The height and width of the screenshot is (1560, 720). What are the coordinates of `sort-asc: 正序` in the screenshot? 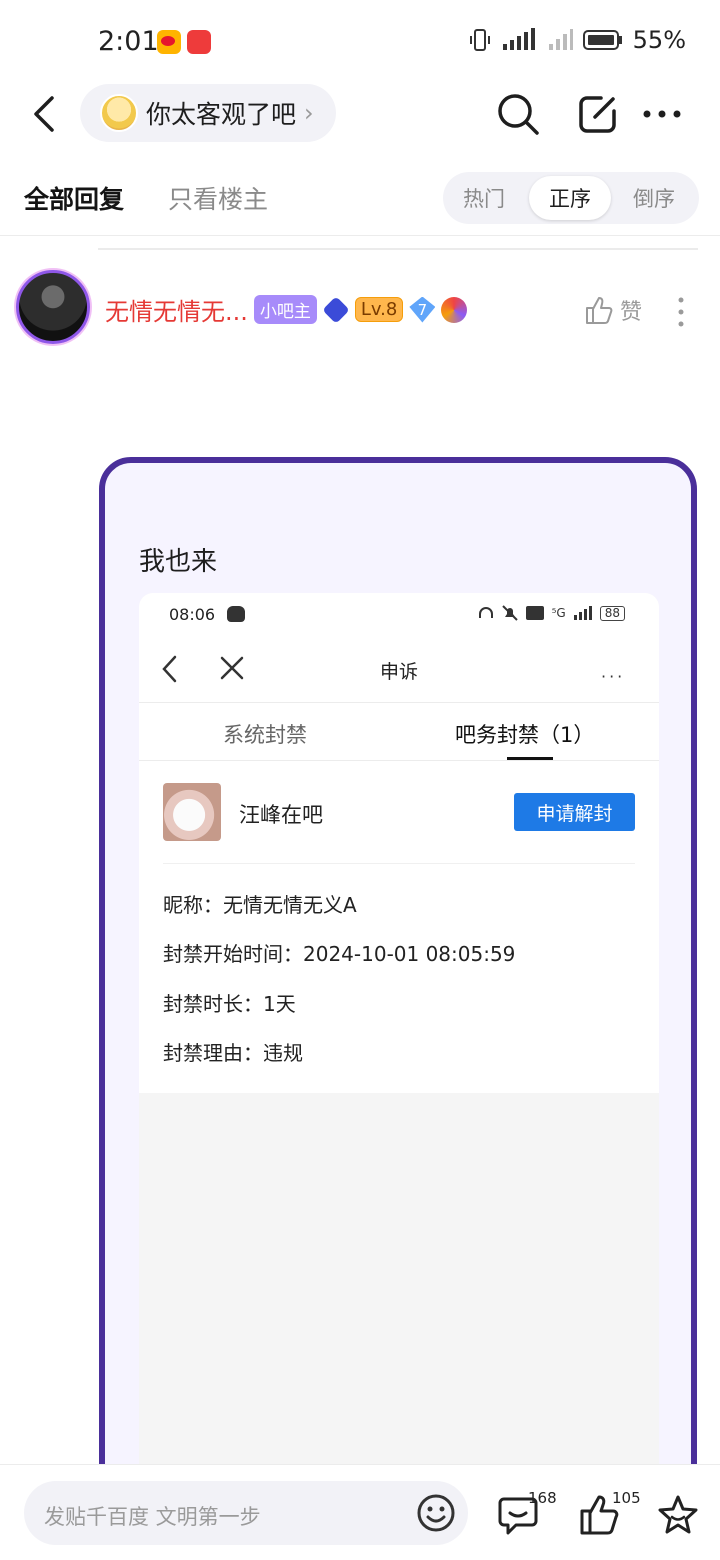 It's located at (570, 198).